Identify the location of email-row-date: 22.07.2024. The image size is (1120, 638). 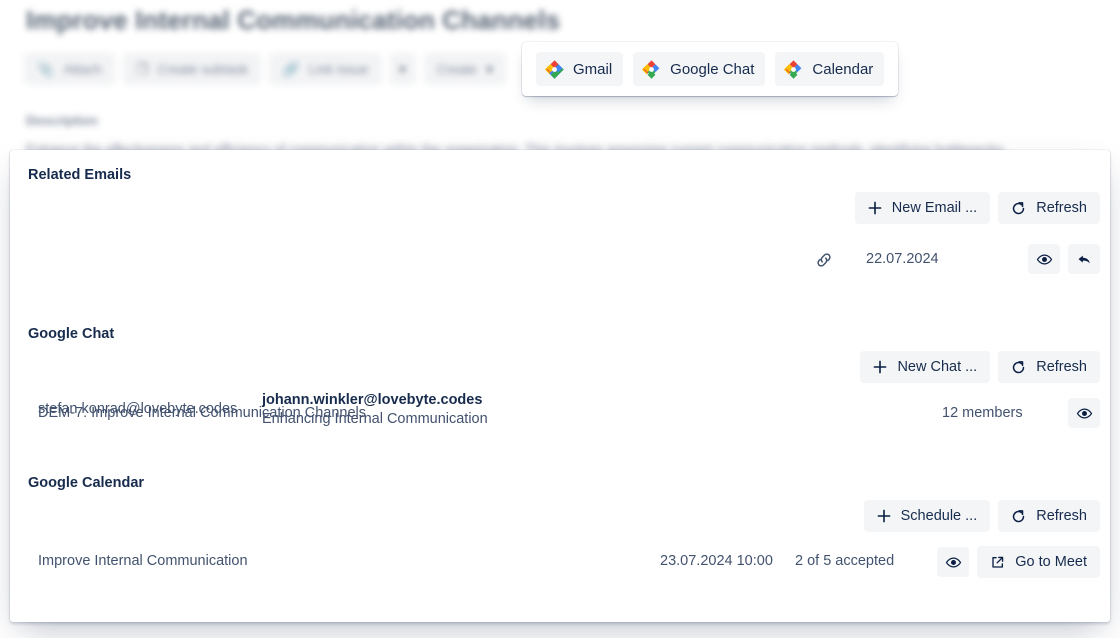
(902, 259).